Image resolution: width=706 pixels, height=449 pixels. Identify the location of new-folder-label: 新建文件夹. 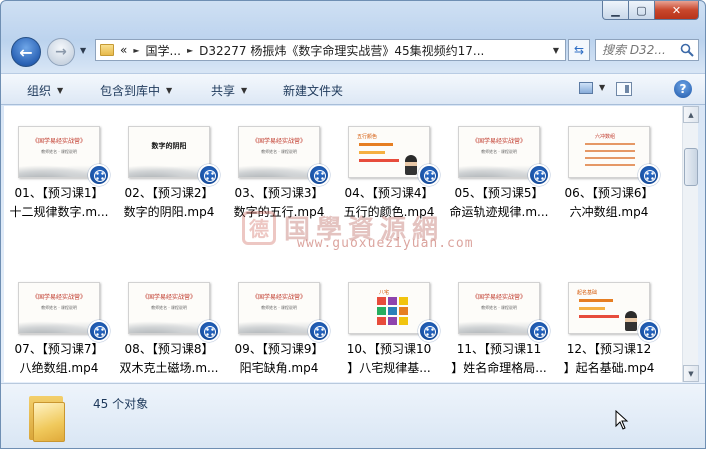
(313, 91).